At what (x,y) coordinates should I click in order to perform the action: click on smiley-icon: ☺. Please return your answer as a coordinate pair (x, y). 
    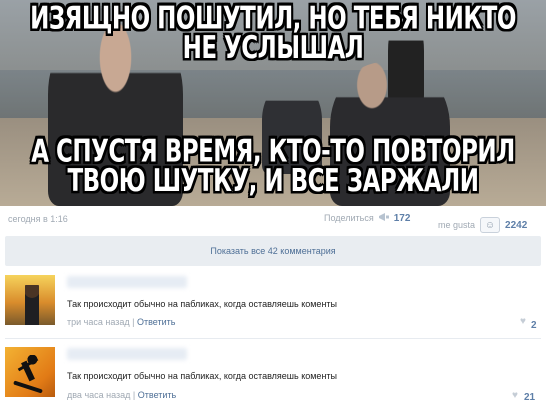
    Looking at the image, I should click on (490, 225).